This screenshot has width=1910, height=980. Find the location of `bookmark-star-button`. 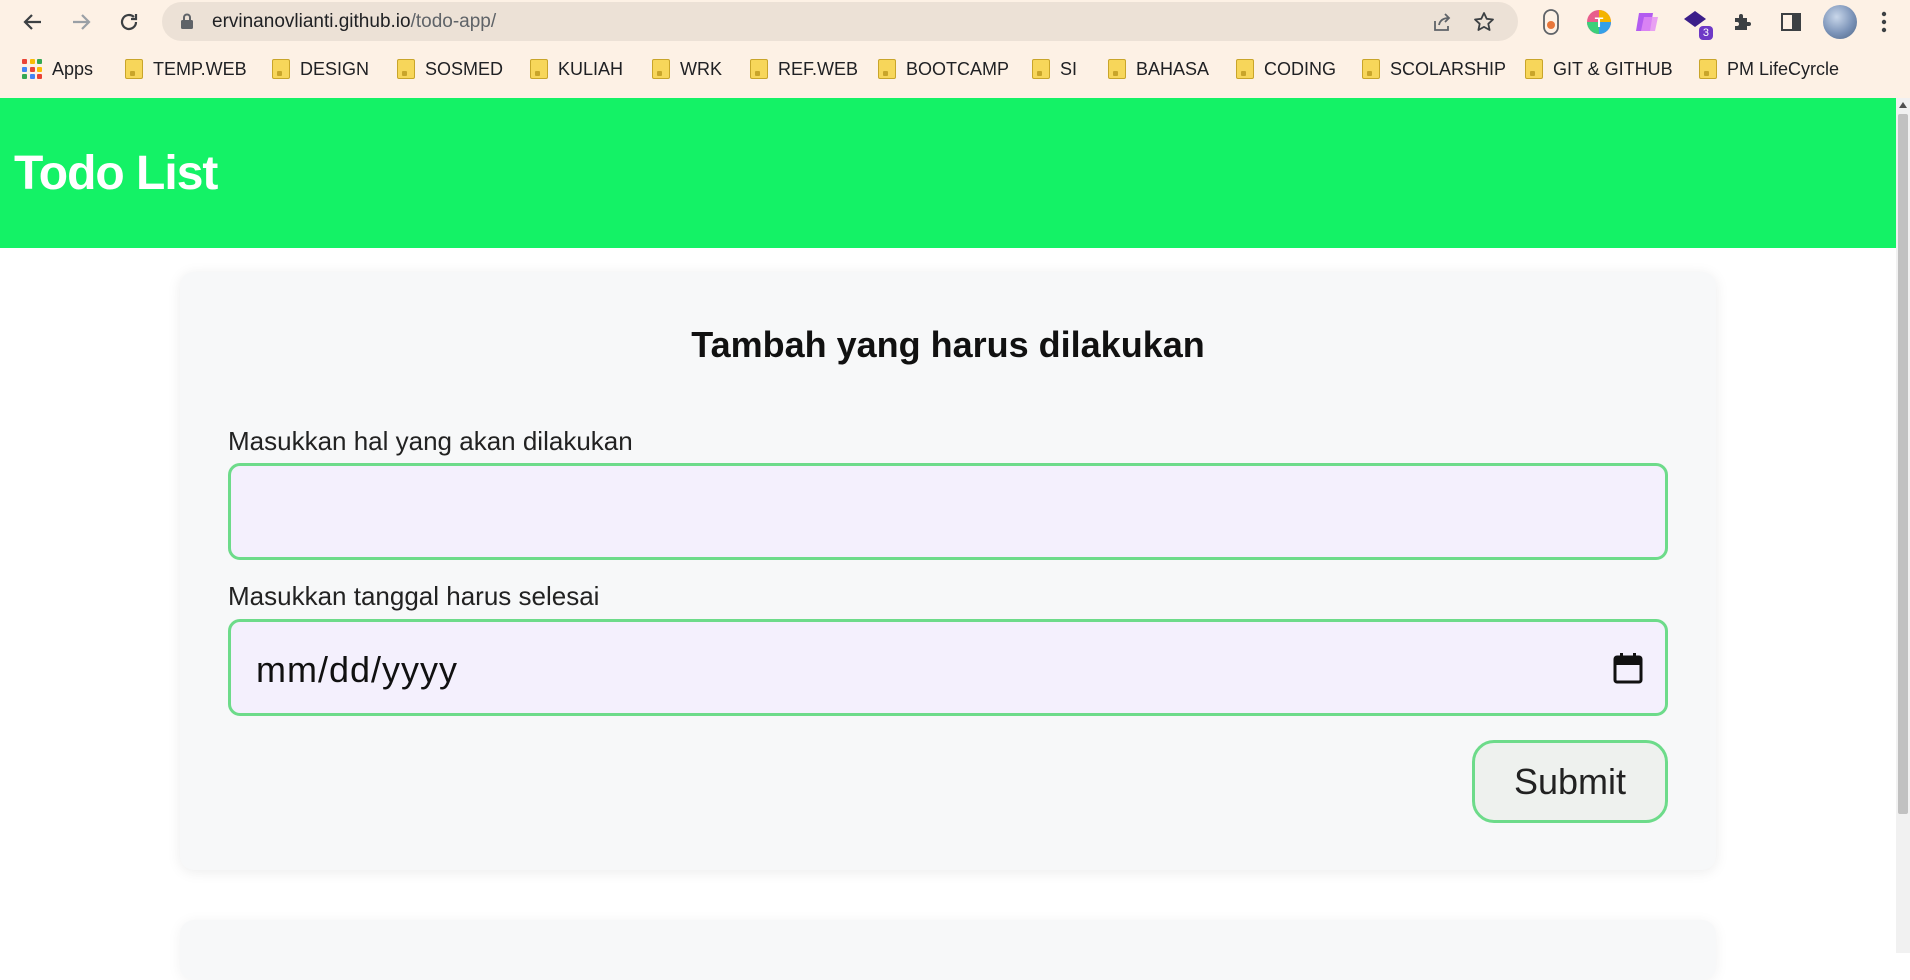

bookmark-star-button is located at coordinates (1484, 22).